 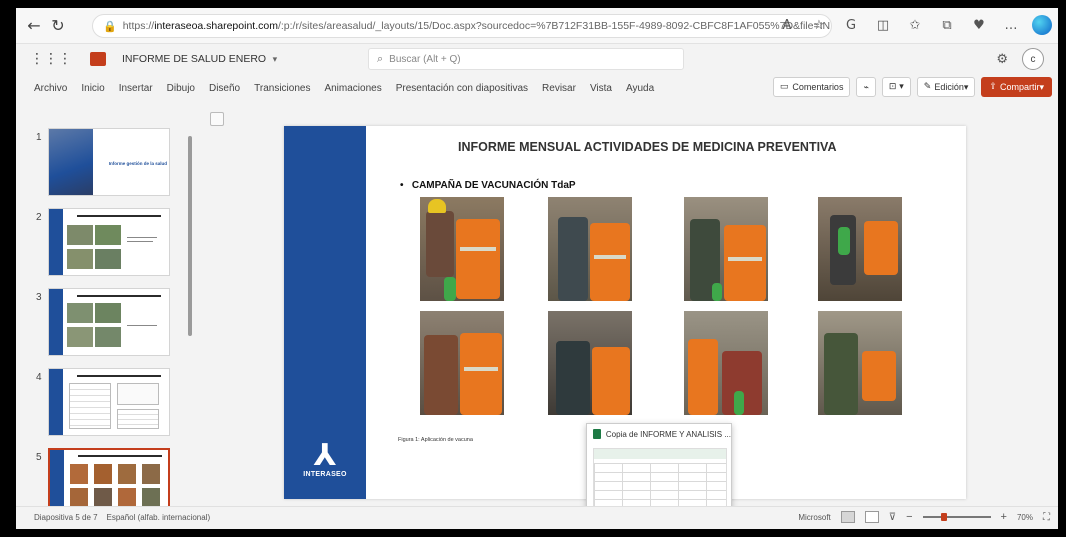 I want to click on read-aloud-icon: A, so click(x=787, y=25).